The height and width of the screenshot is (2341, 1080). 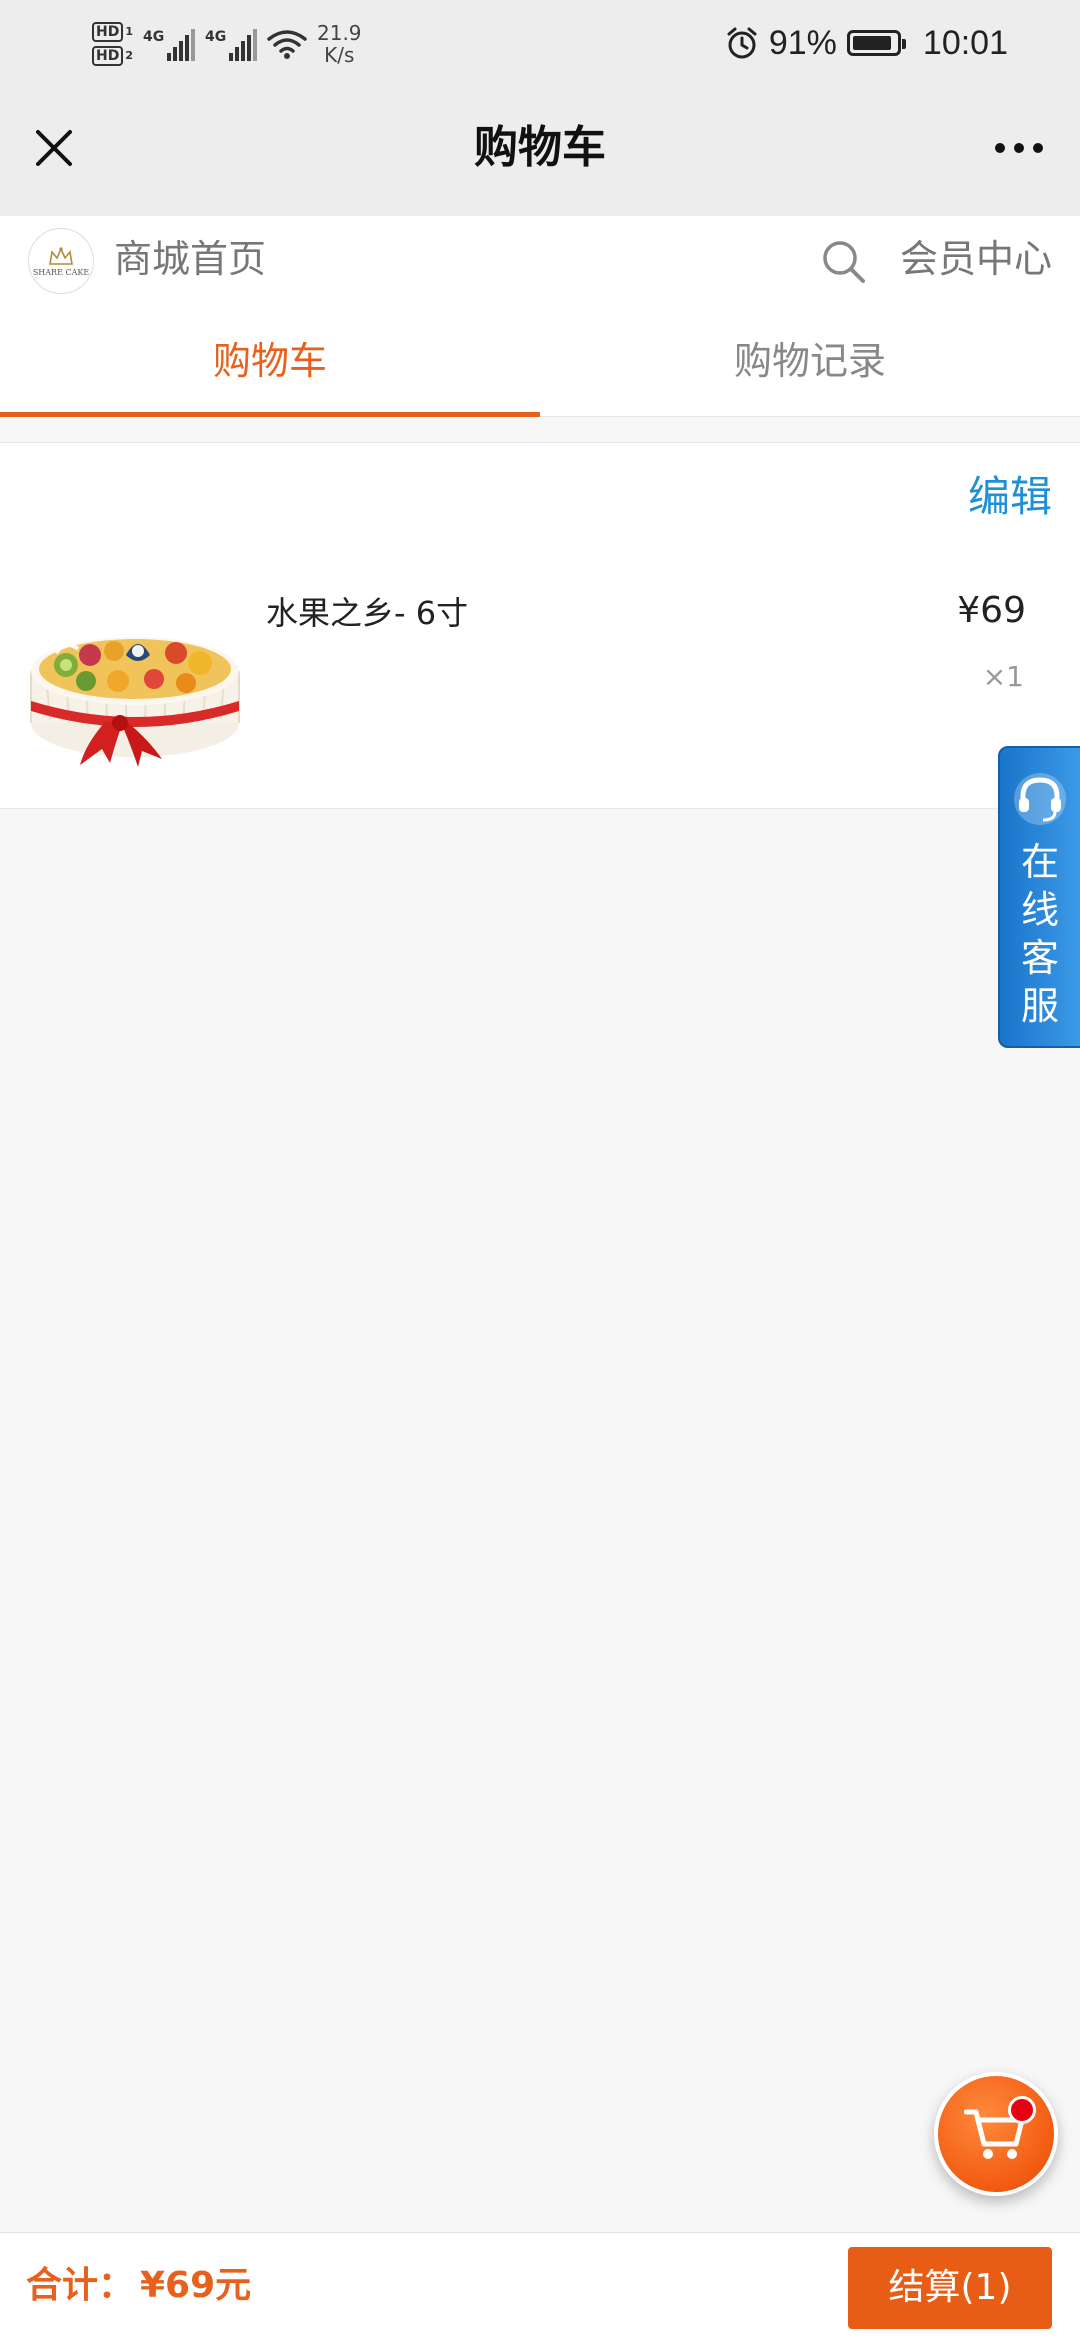 I want to click on crown-icon, so click(x=61, y=255).